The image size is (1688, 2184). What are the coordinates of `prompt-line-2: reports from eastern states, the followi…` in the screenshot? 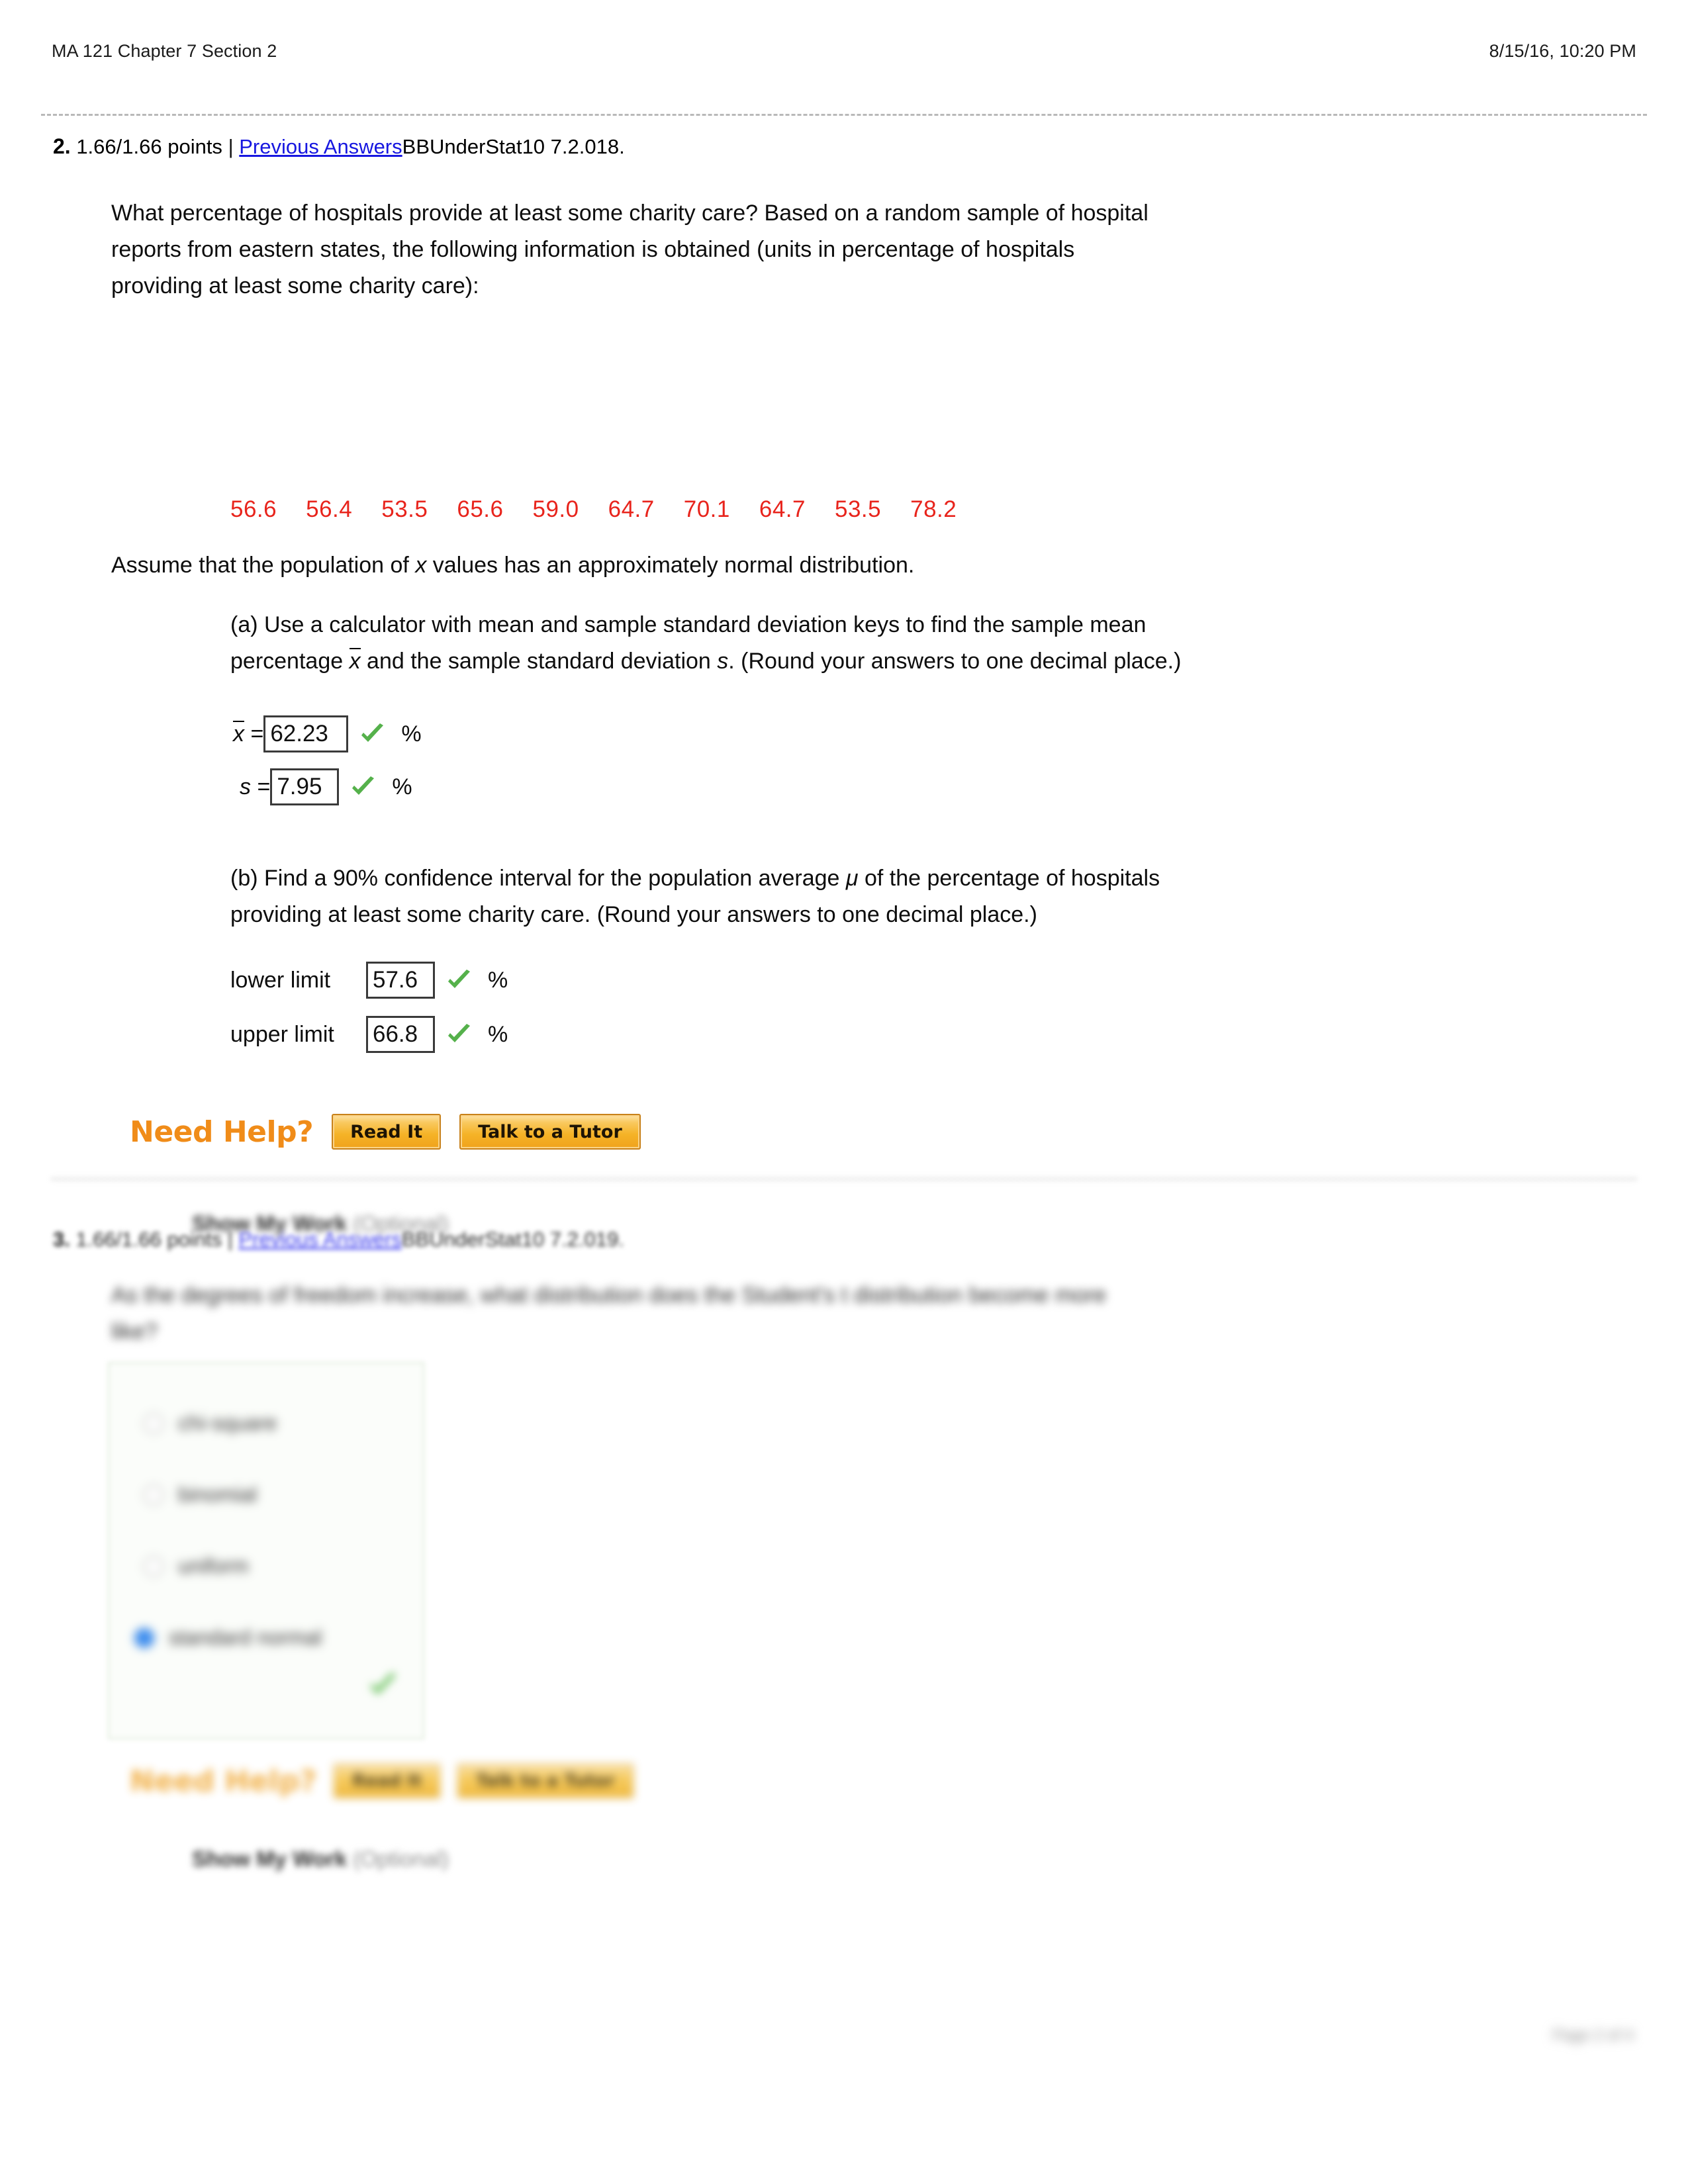 It's located at (593, 250).